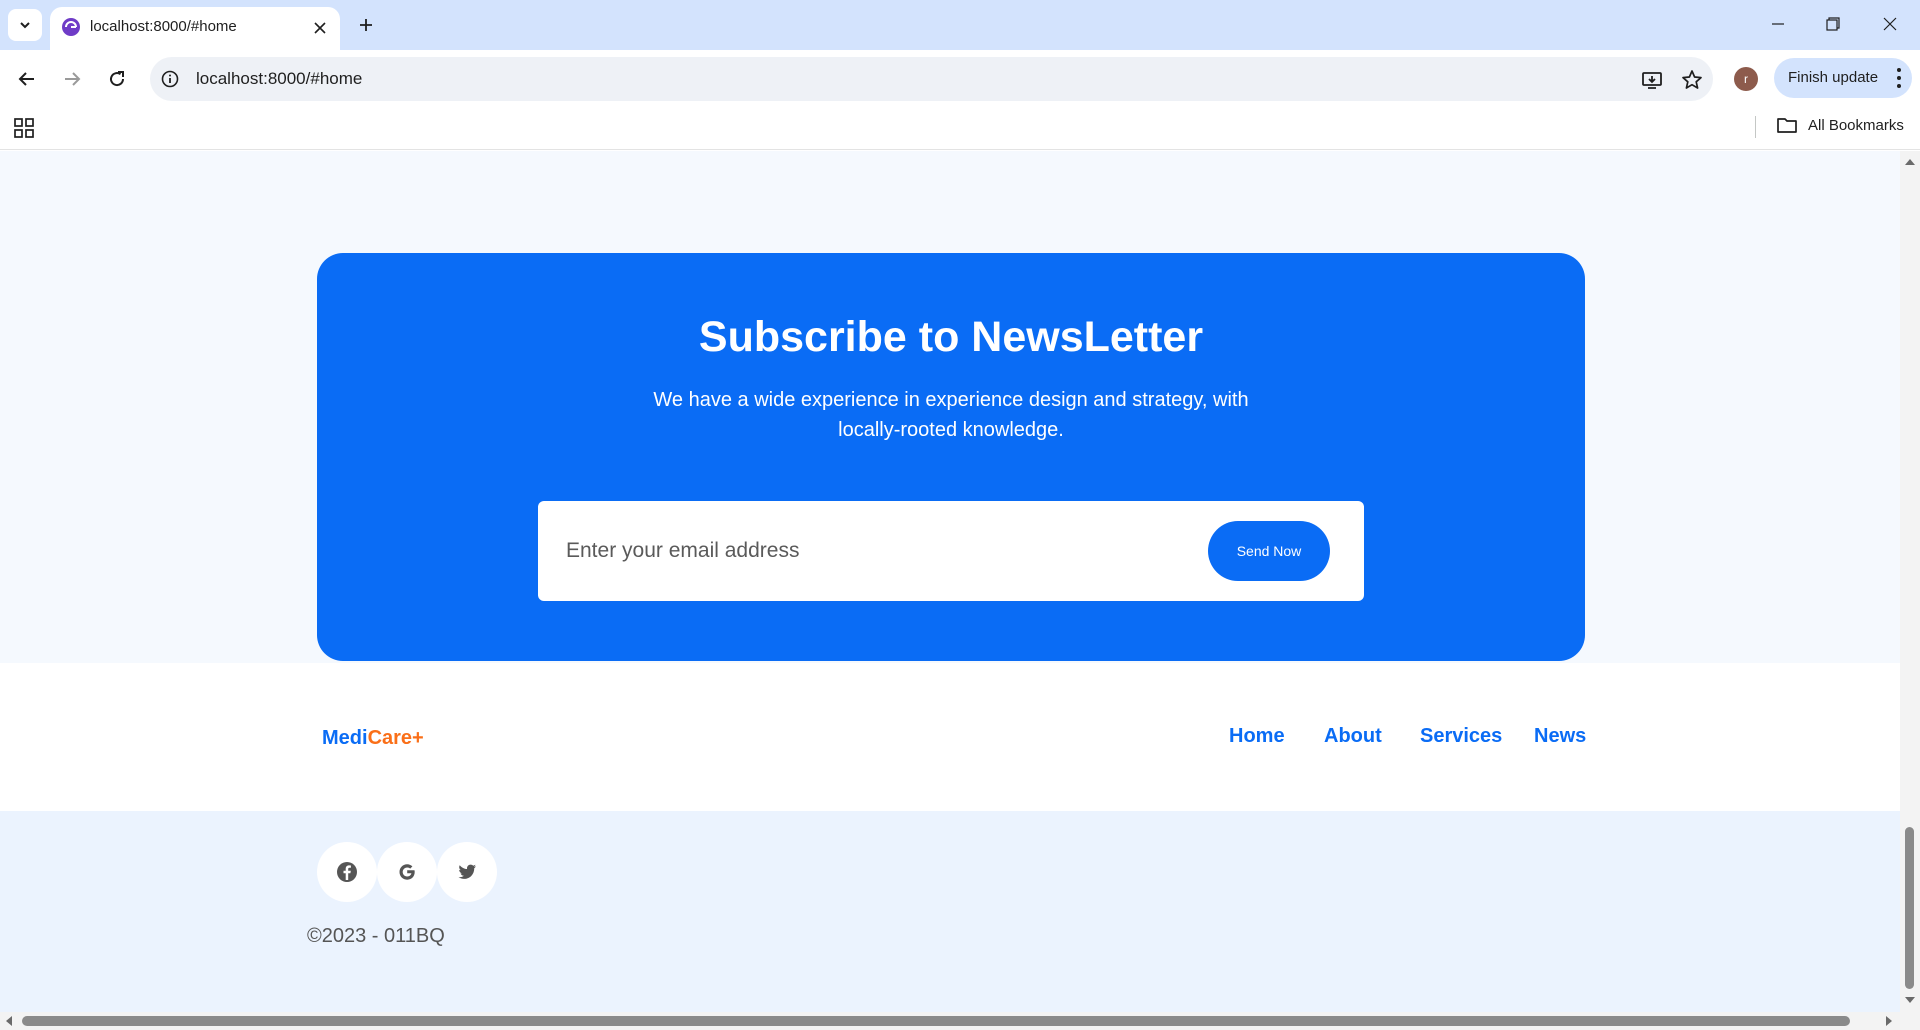 Image resolution: width=1920 pixels, height=1030 pixels. I want to click on bookmarks-separator, so click(1755, 127).